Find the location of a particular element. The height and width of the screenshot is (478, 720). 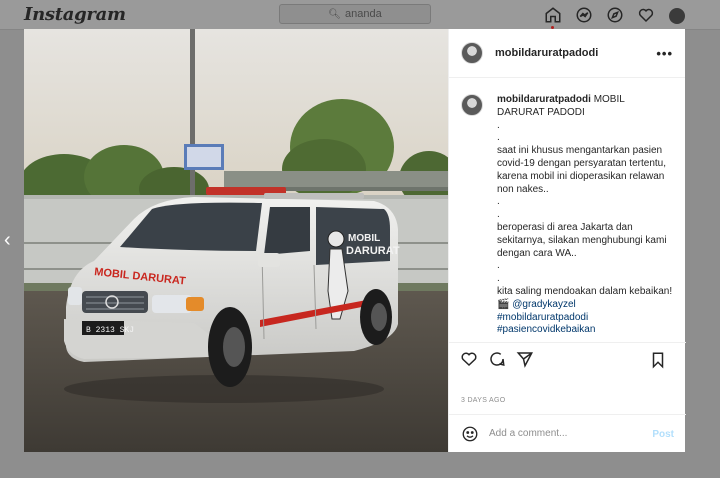

caption-line: kita saling mendoakan dalam kebaikan! is located at coordinates (585, 291).